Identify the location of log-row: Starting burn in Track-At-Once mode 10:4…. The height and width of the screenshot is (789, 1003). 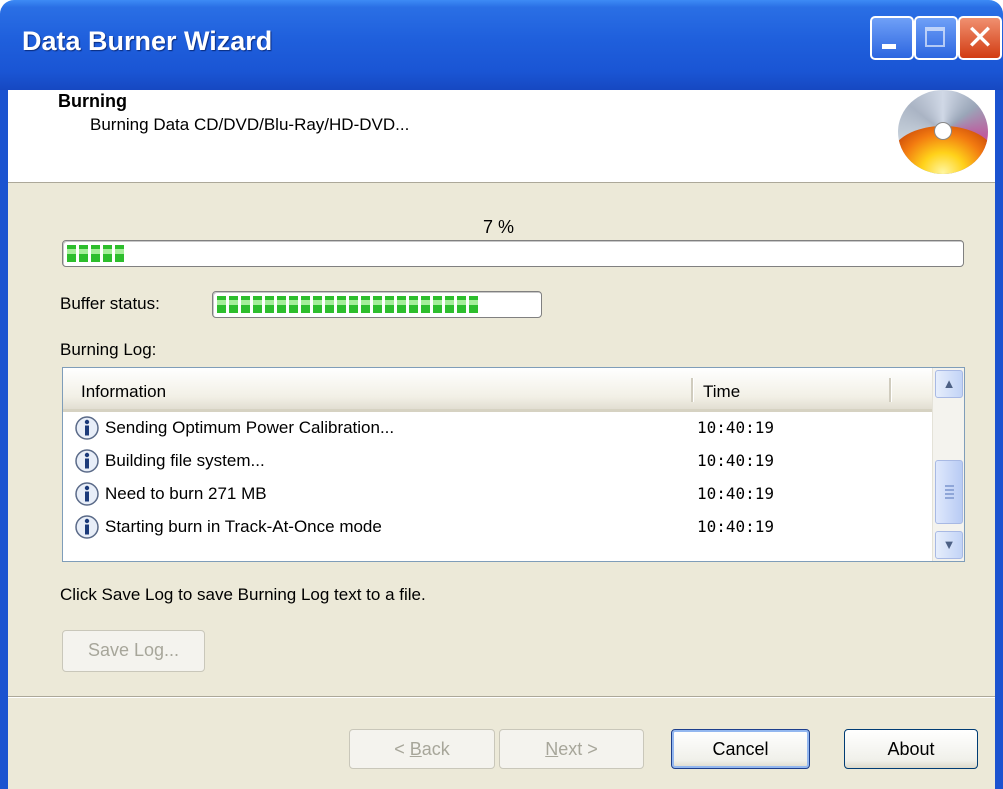
(497, 527).